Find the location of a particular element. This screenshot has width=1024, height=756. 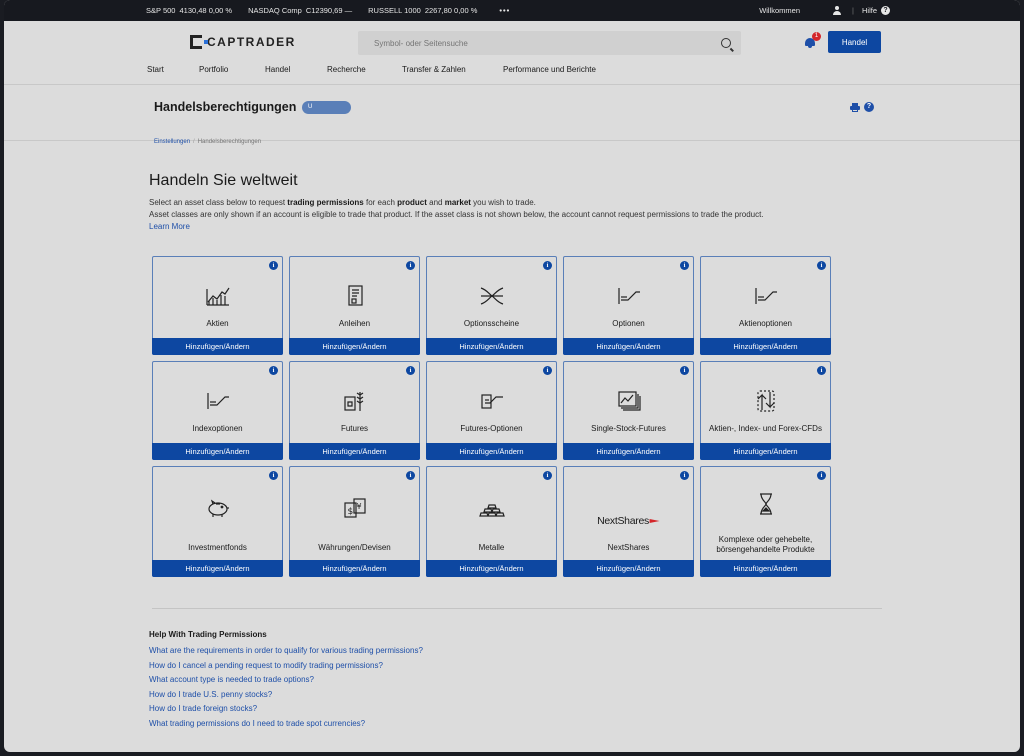

nav-item-start: Start is located at coordinates (173, 69).